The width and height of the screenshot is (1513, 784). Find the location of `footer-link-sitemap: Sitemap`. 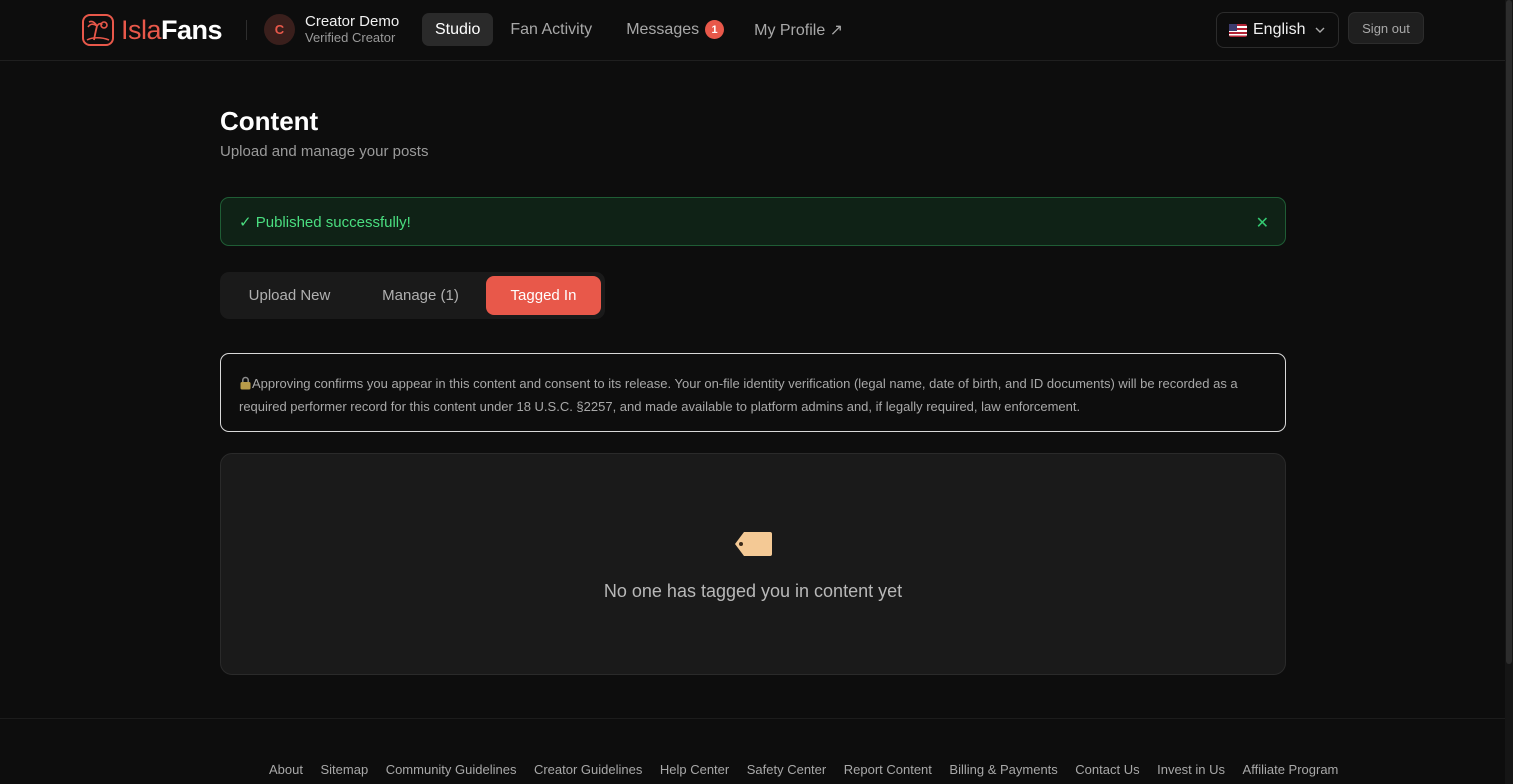

footer-link-sitemap: Sitemap is located at coordinates (344, 769).